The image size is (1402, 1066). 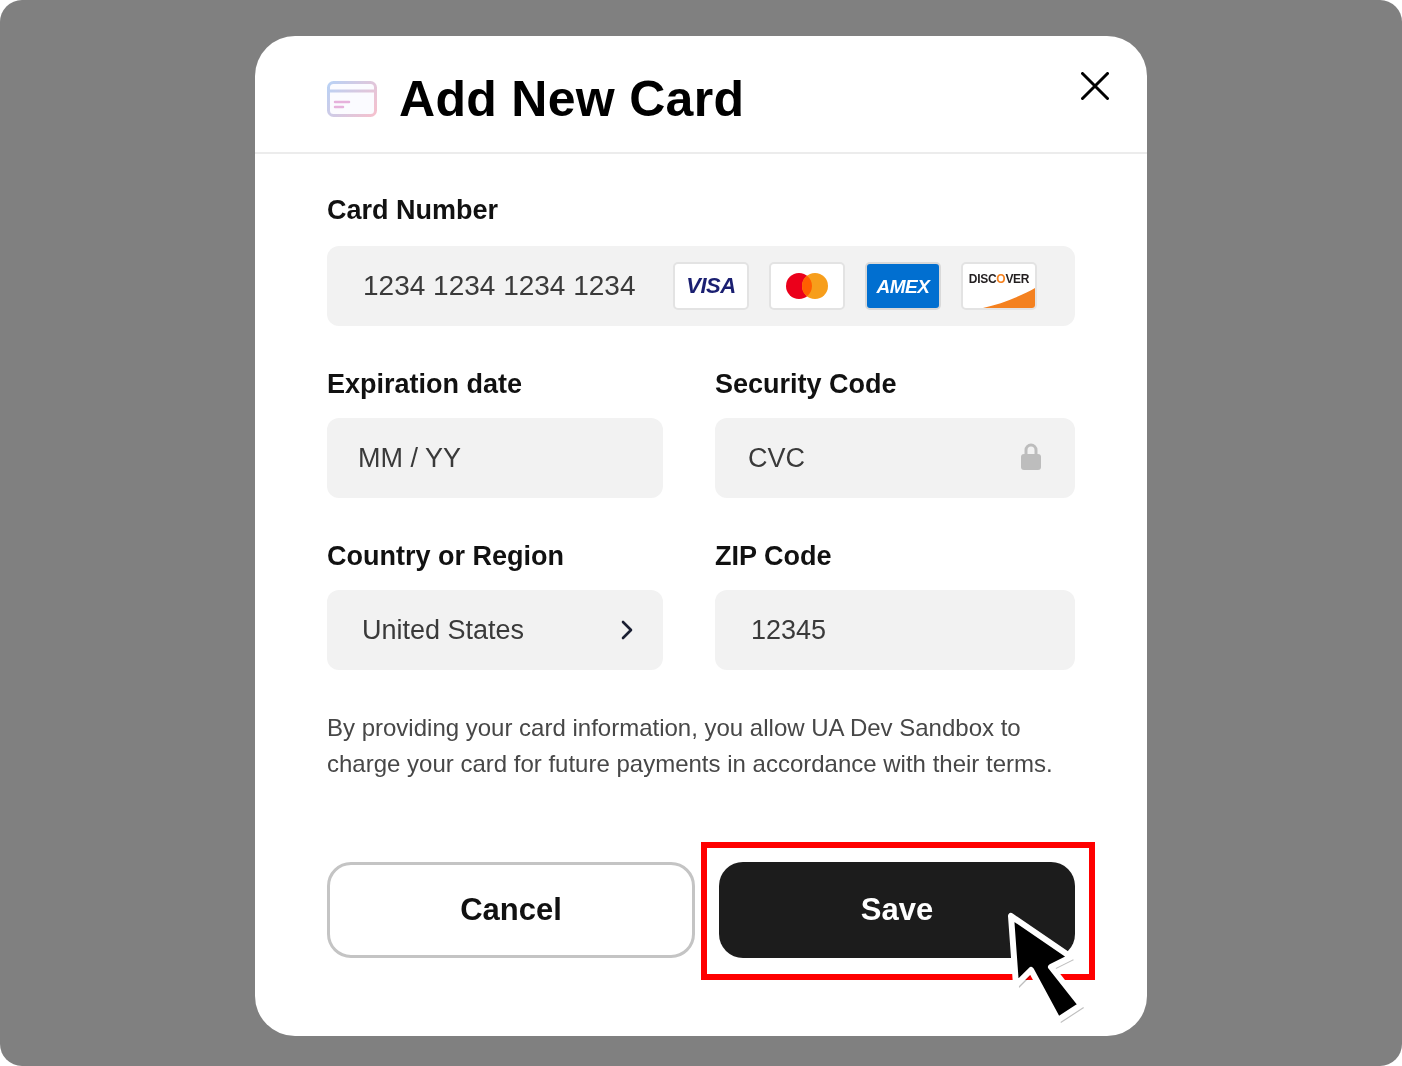 I want to click on authorization-notice: By providing your card information, you allow UA Dev Sandbox to charge your card for future payments in accordance with their terms., so click(x=690, y=746).